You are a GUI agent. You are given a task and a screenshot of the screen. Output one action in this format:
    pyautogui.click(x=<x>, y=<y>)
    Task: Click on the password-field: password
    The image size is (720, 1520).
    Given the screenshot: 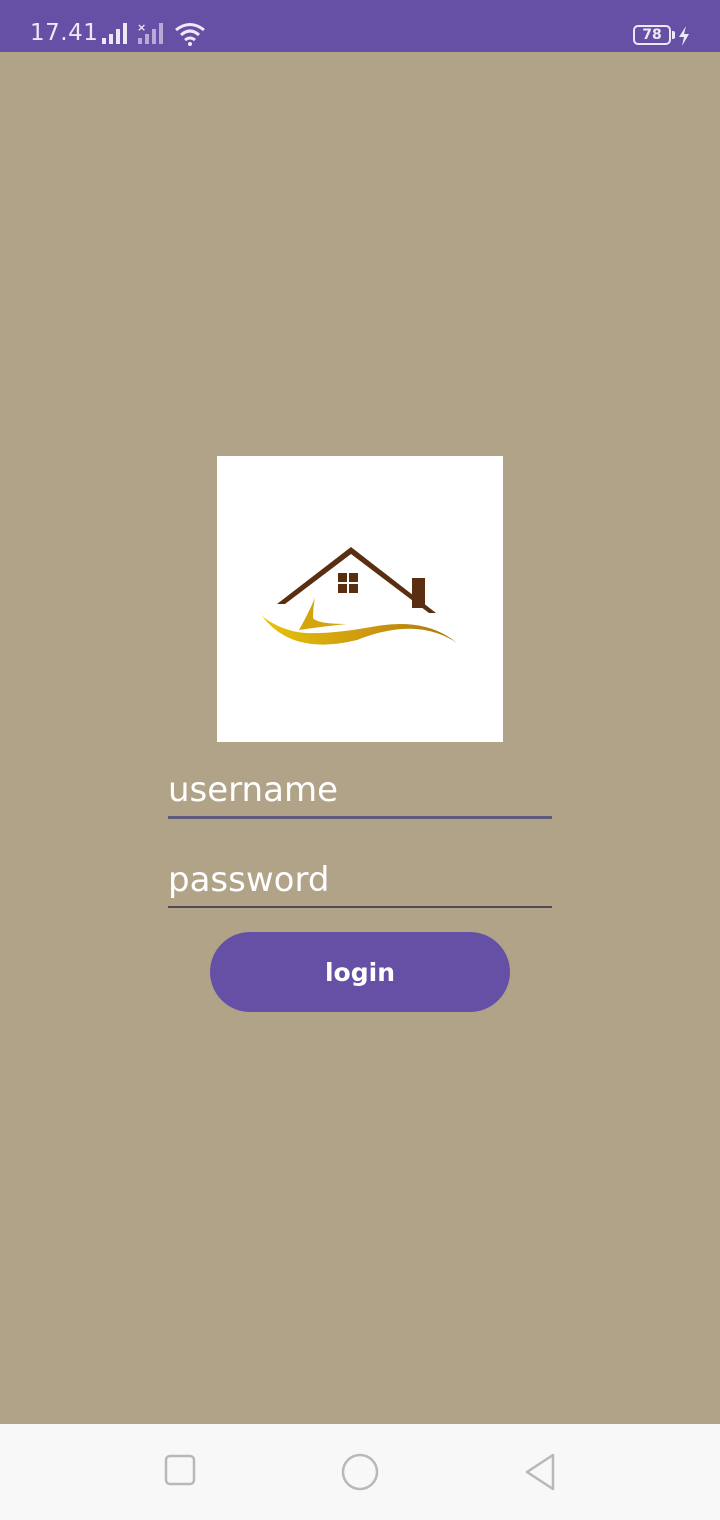 What is the action you would take?
    pyautogui.click(x=360, y=884)
    